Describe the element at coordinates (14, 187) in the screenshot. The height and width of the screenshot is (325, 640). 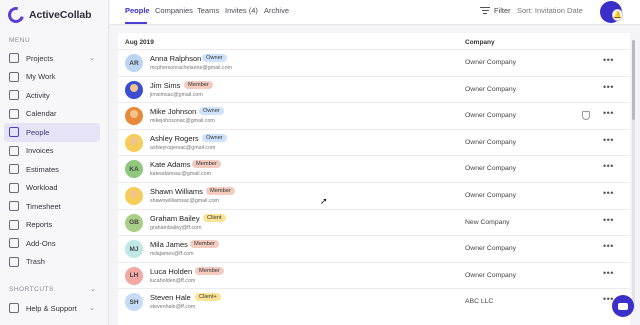
I see `workload-icon` at that location.